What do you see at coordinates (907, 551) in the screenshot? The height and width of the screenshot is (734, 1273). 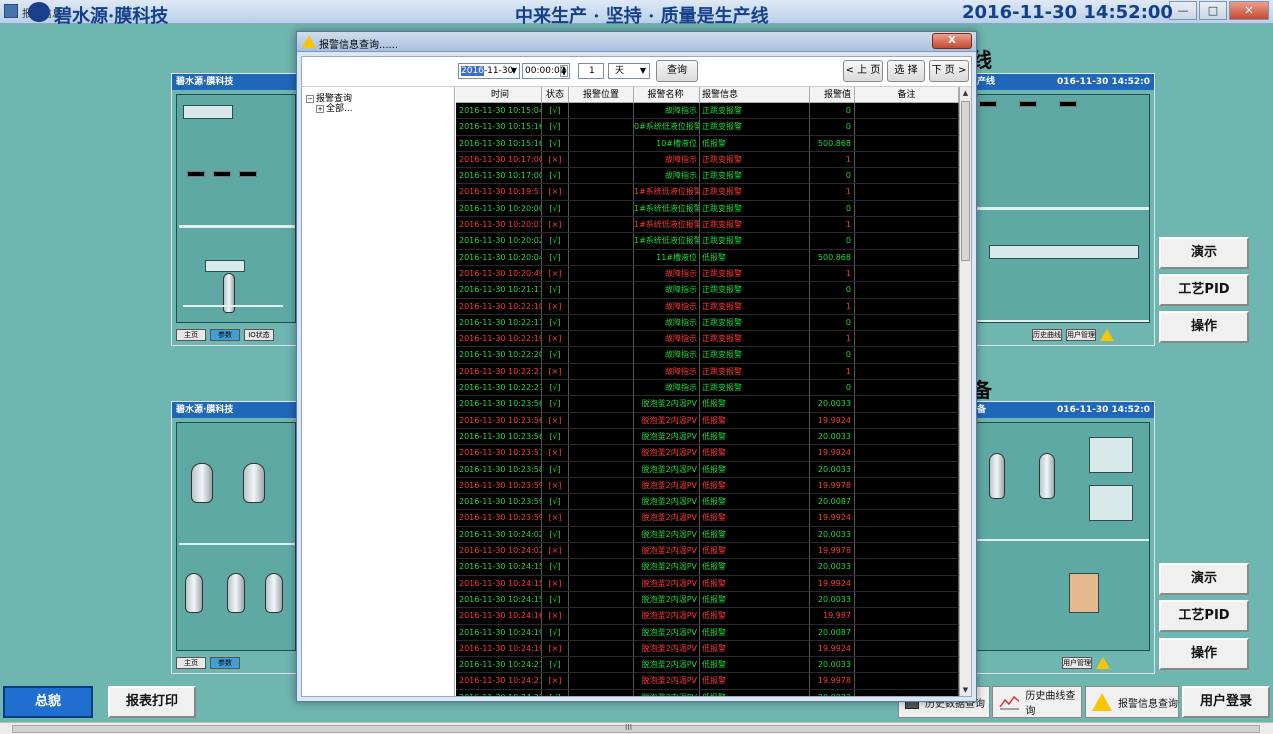 I see `remark-cell` at bounding box center [907, 551].